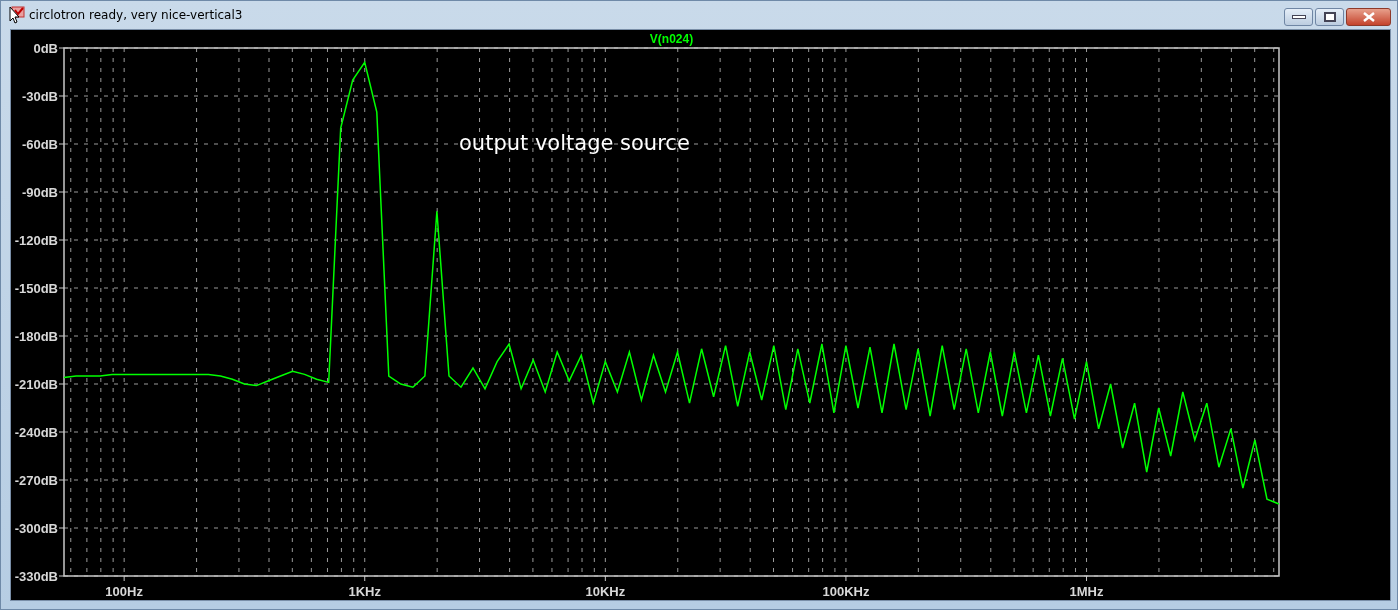 Image resolution: width=1398 pixels, height=610 pixels. Describe the element at coordinates (136, 15) in the screenshot. I see `window-title: circlotron ready, very nice-vertical3` at that location.